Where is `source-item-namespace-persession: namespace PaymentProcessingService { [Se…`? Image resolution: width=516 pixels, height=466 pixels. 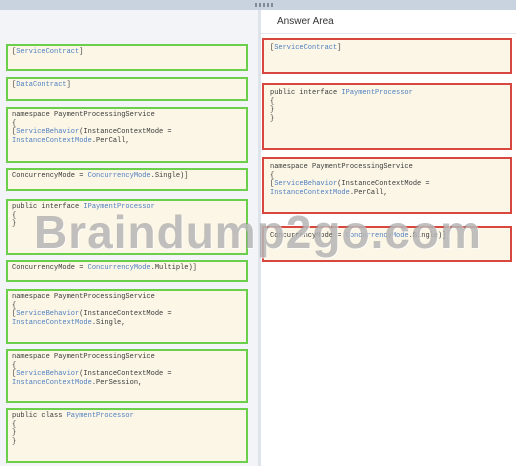
source-item-namespace-persession: namespace PaymentProcessingService { [Se… is located at coordinates (127, 376).